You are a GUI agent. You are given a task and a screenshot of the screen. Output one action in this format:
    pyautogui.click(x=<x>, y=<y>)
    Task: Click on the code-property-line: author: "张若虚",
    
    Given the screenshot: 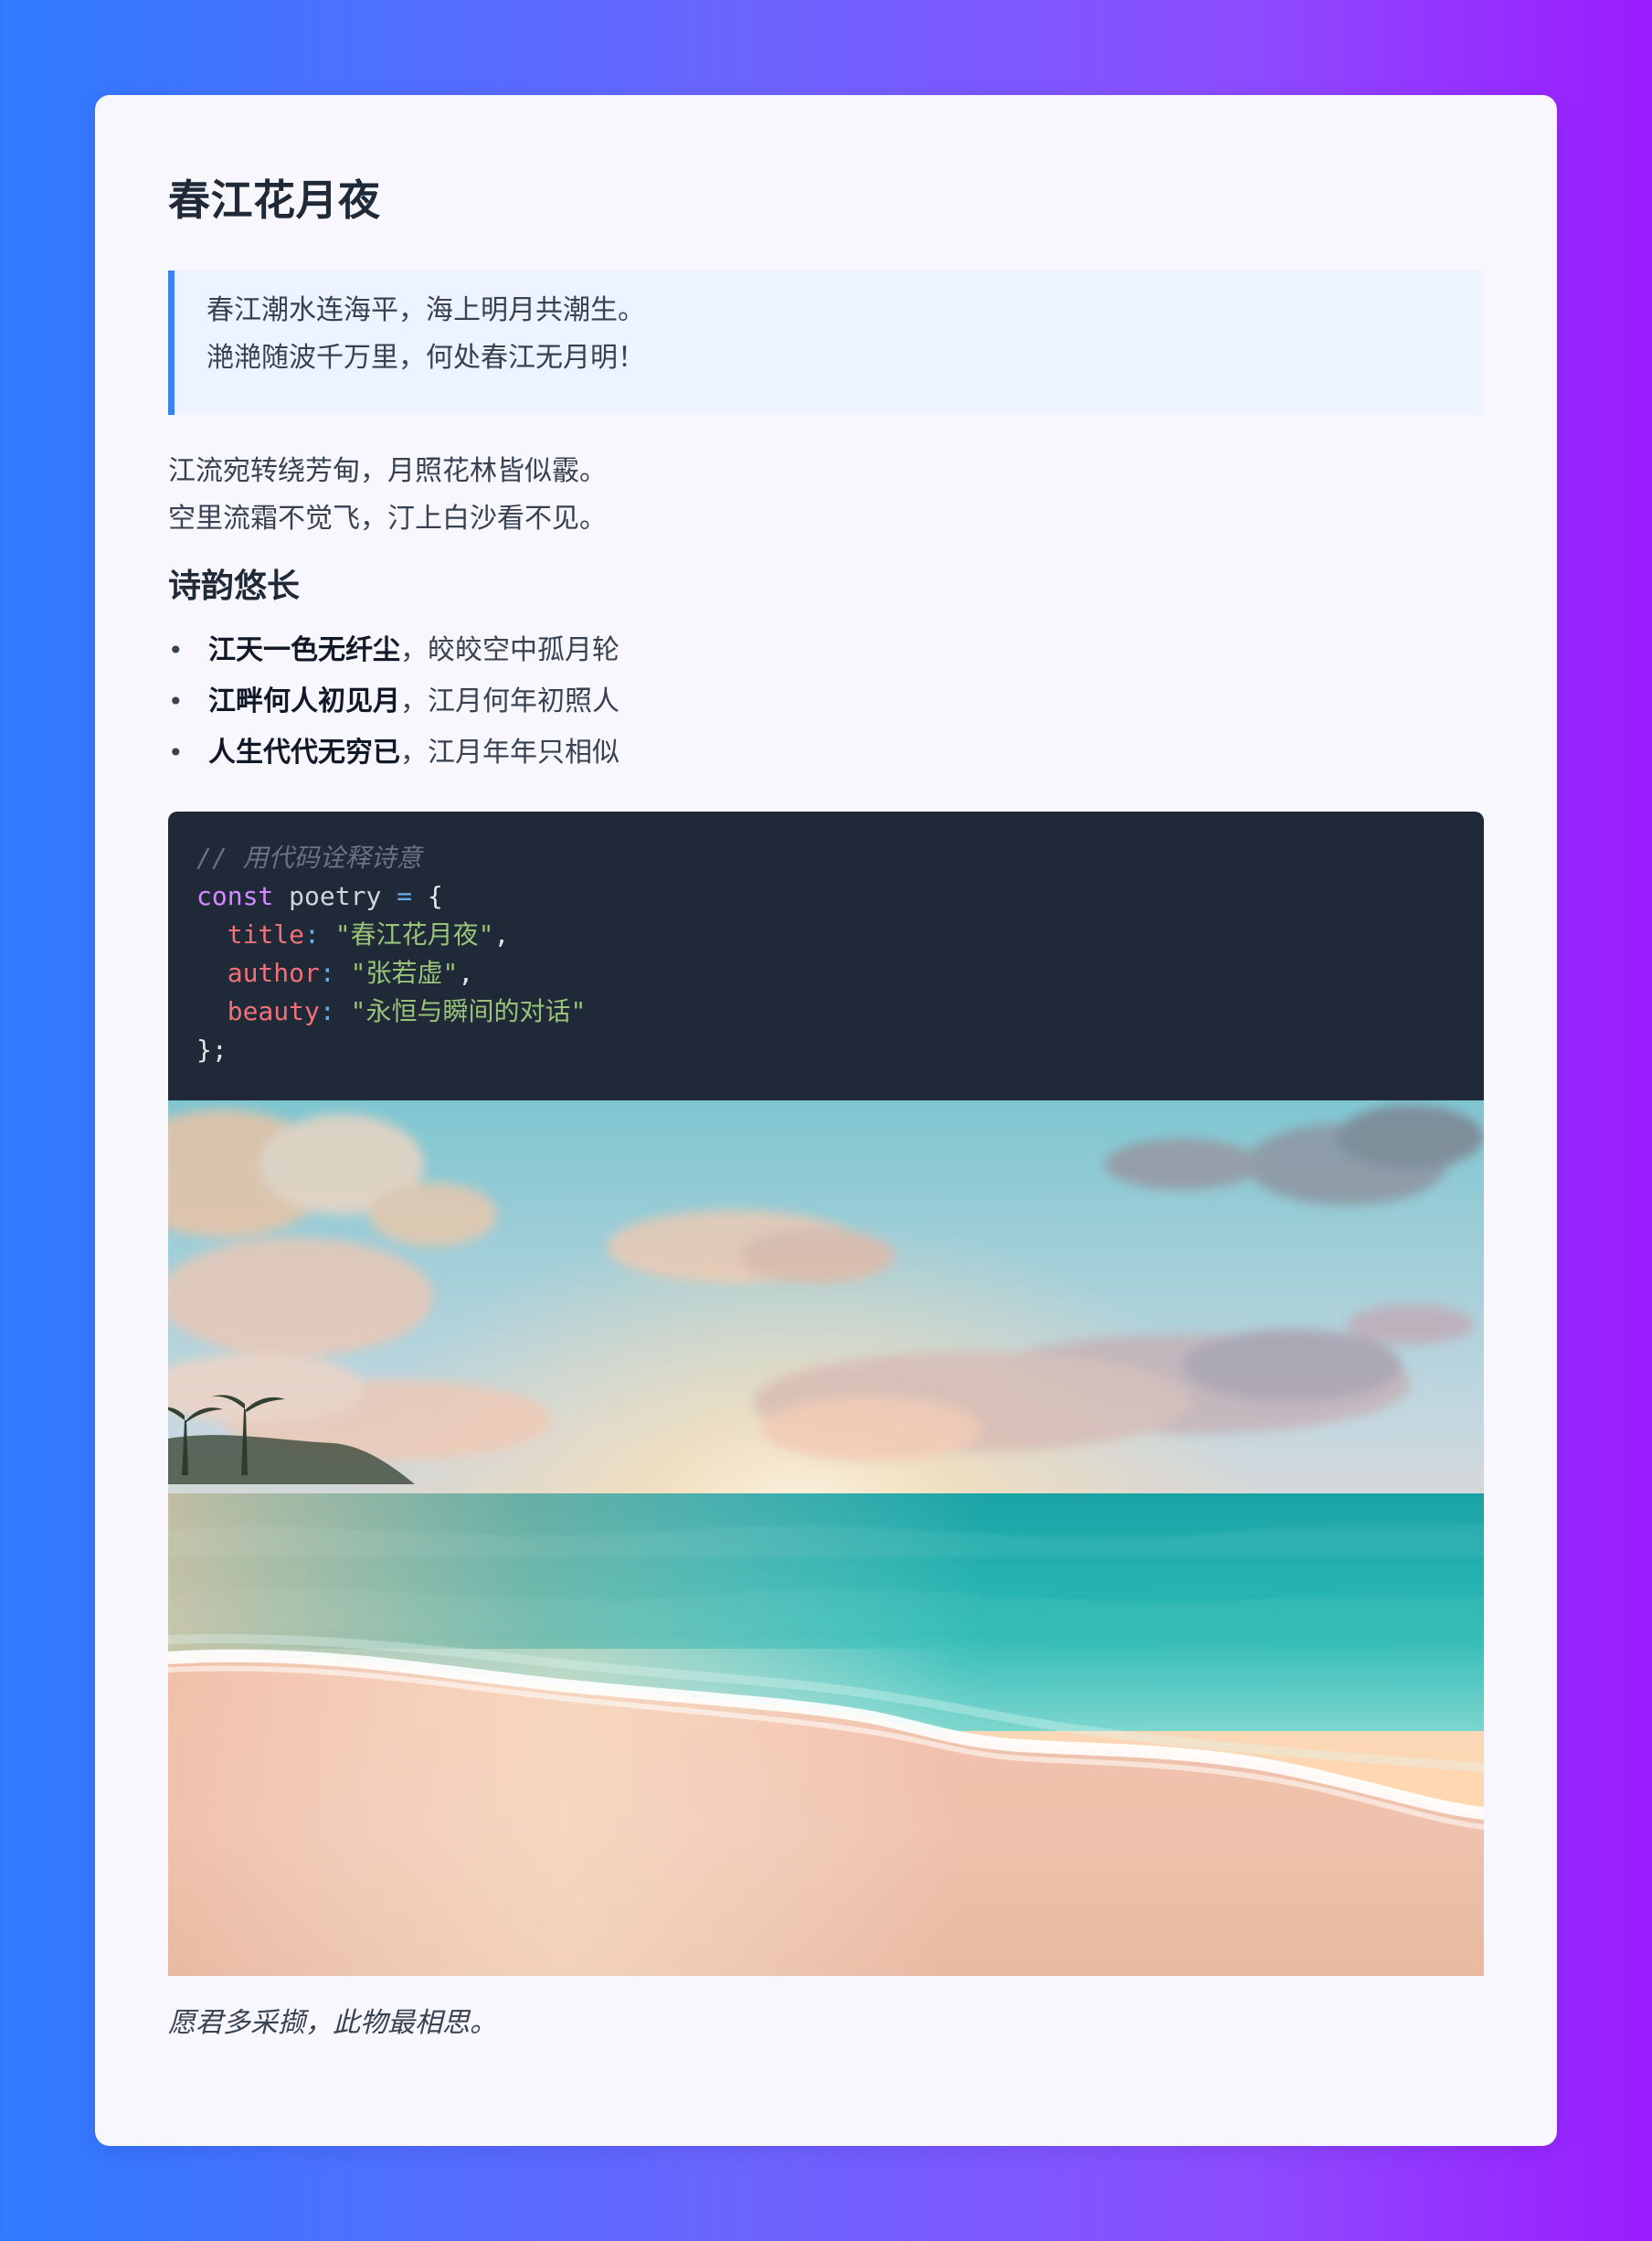 What is the action you would take?
    pyautogui.click(x=826, y=973)
    